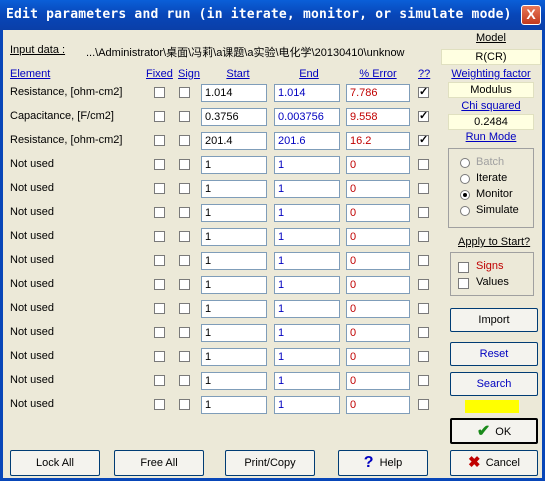  I want to click on input-data-label: Input data :, so click(38, 50).